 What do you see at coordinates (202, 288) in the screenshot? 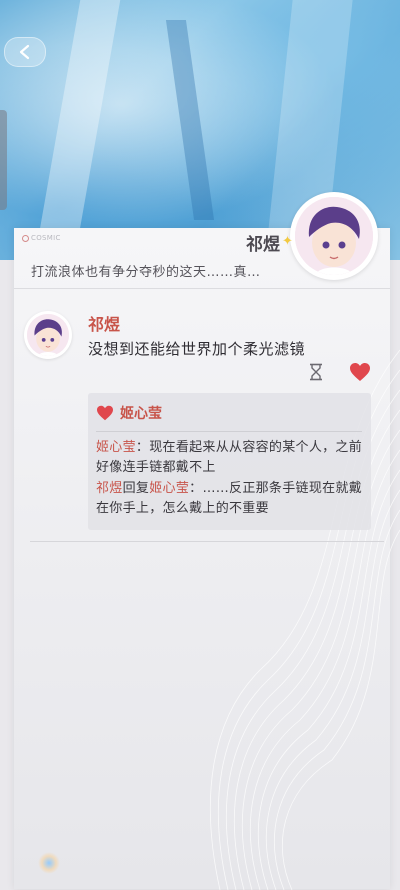
I see `header-divider` at bounding box center [202, 288].